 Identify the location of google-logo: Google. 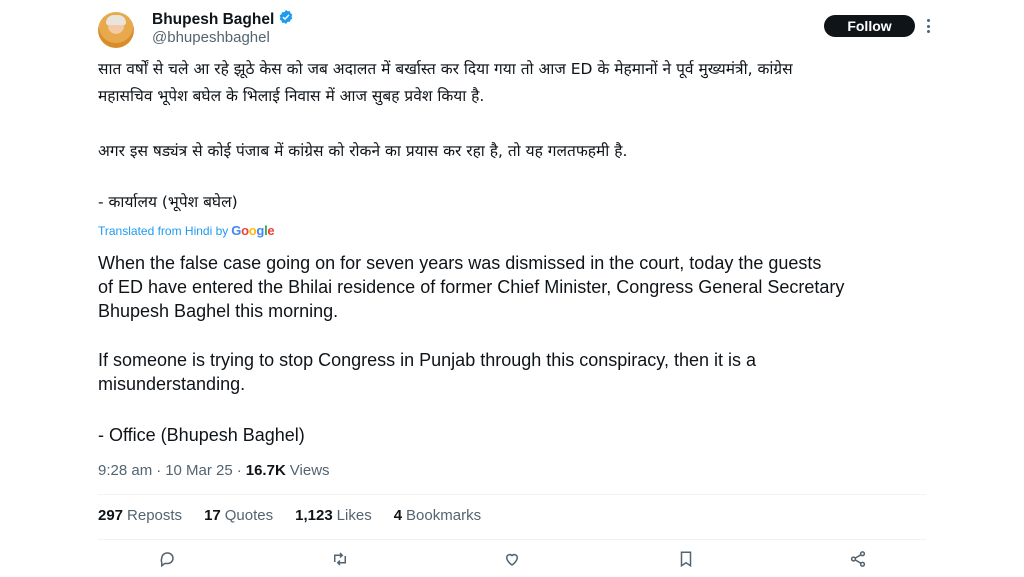
(253, 230).